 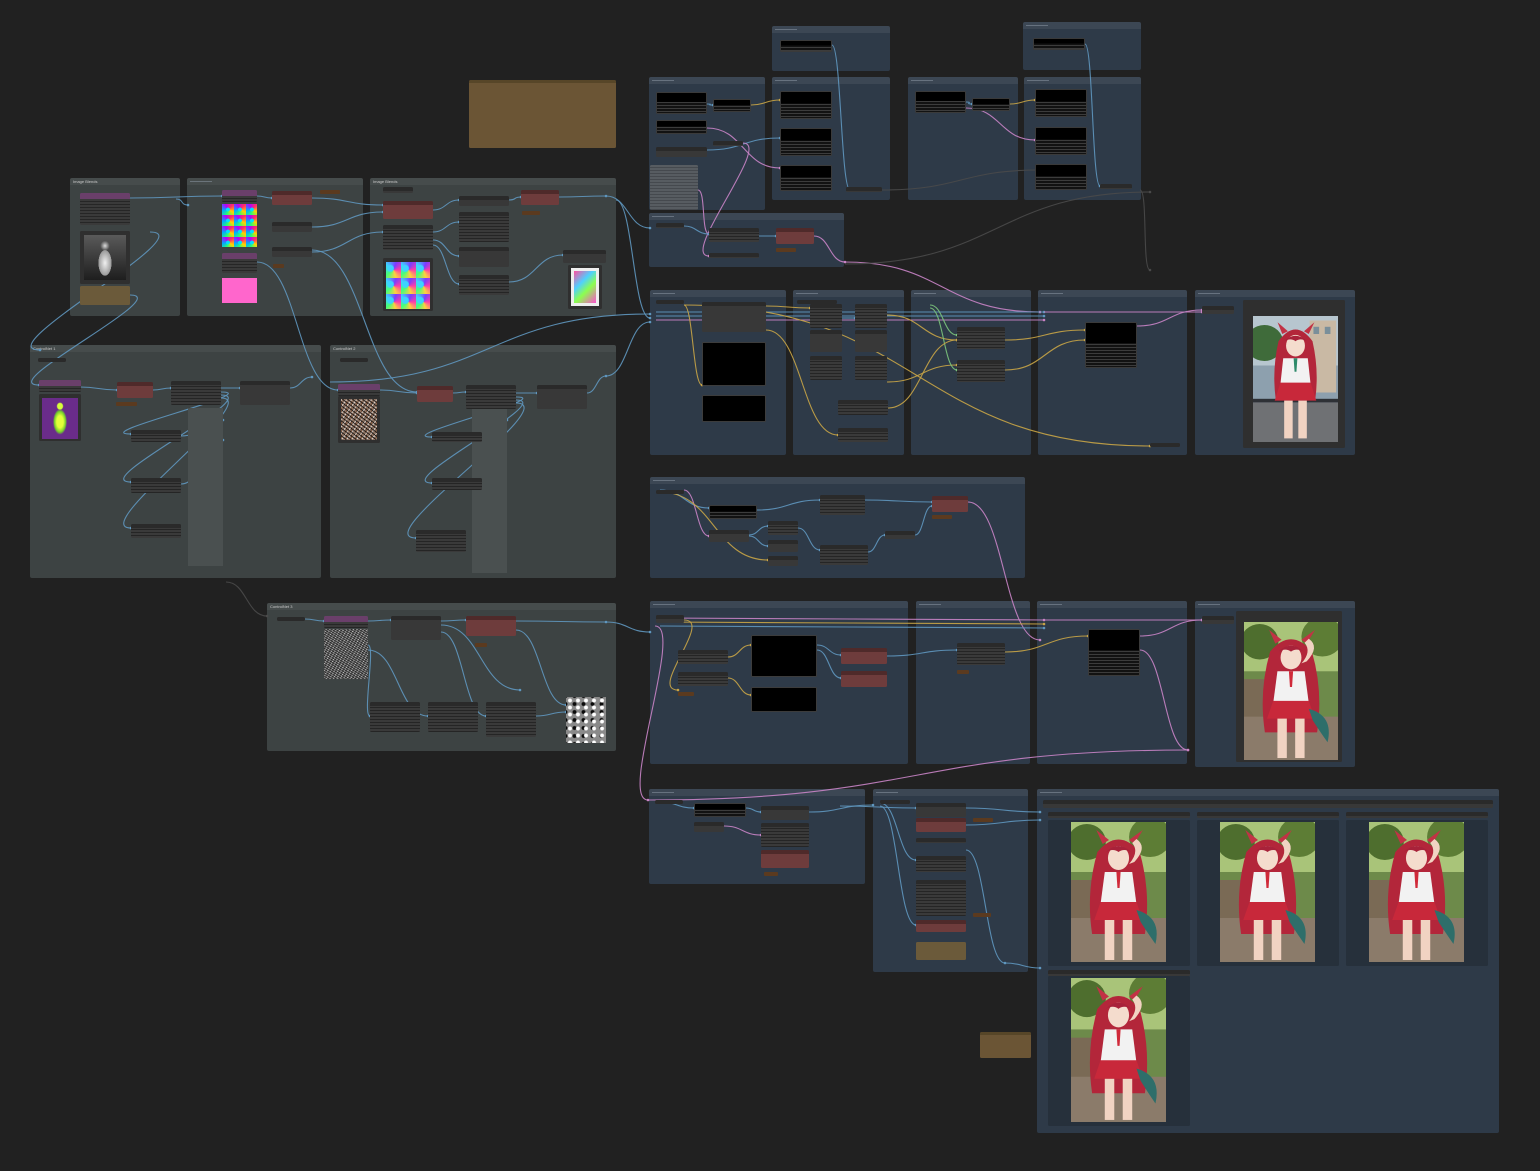 What do you see at coordinates (205, 487) in the screenshot?
I see `node-column` at bounding box center [205, 487].